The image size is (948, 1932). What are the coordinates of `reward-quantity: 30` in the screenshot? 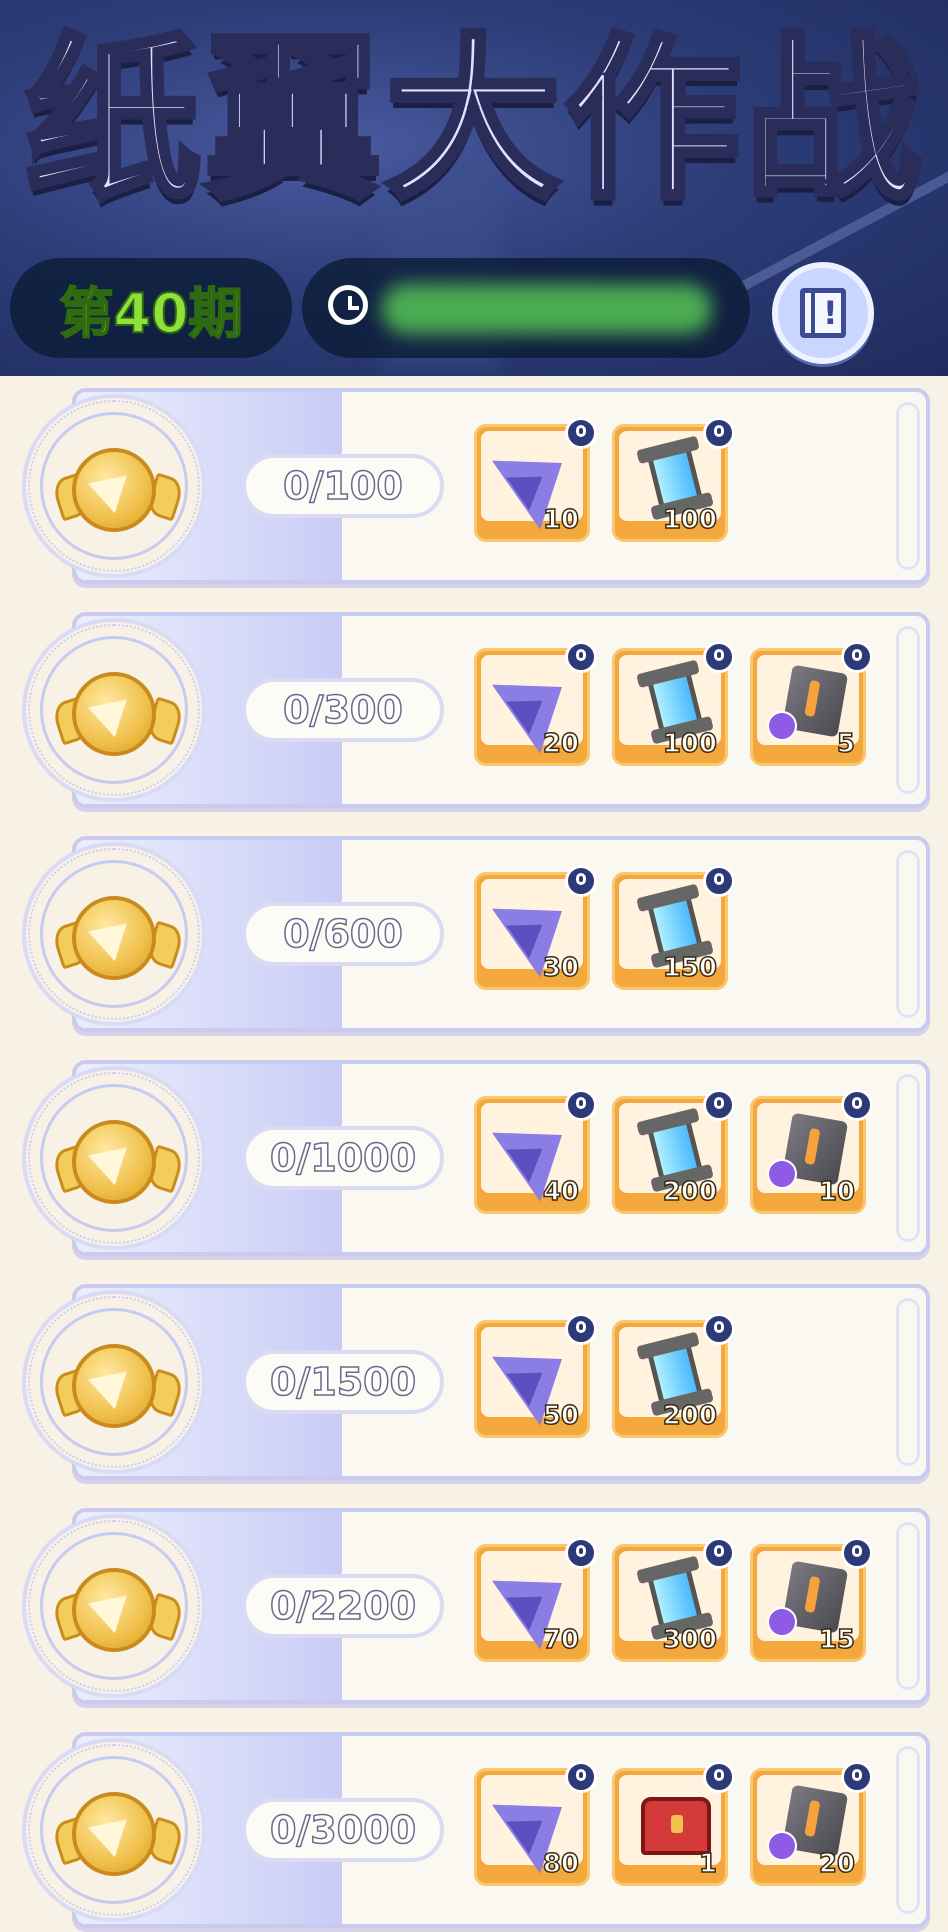 It's located at (561, 968).